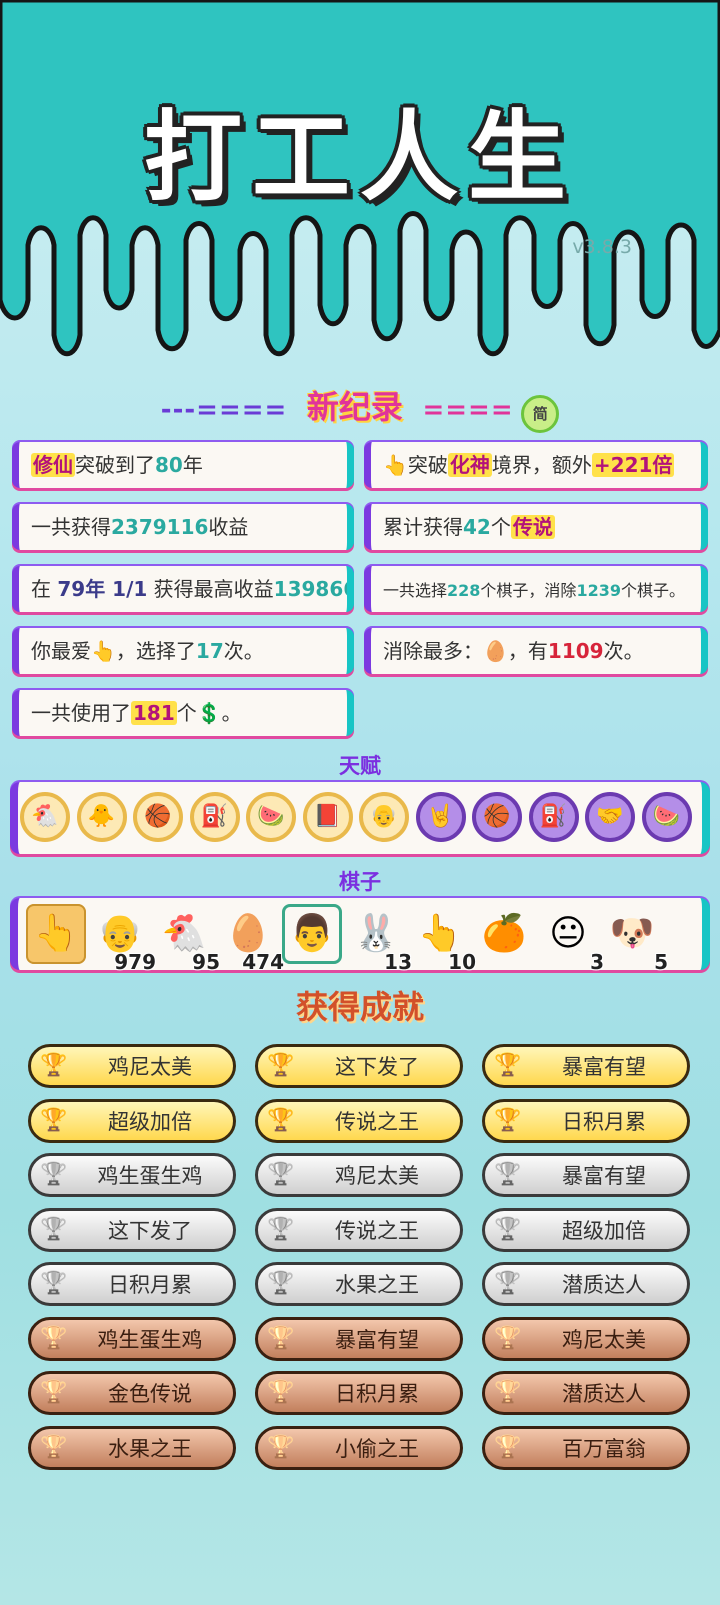 This screenshot has height=1605, width=720. I want to click on record-text: 。, so click(231, 713).